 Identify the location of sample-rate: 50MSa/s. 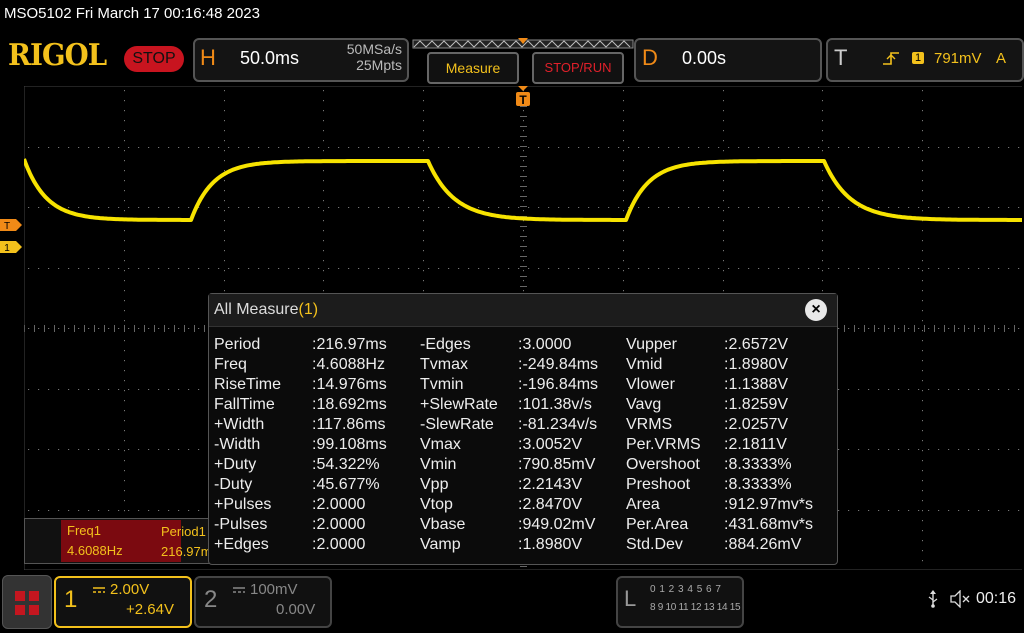
(374, 49).